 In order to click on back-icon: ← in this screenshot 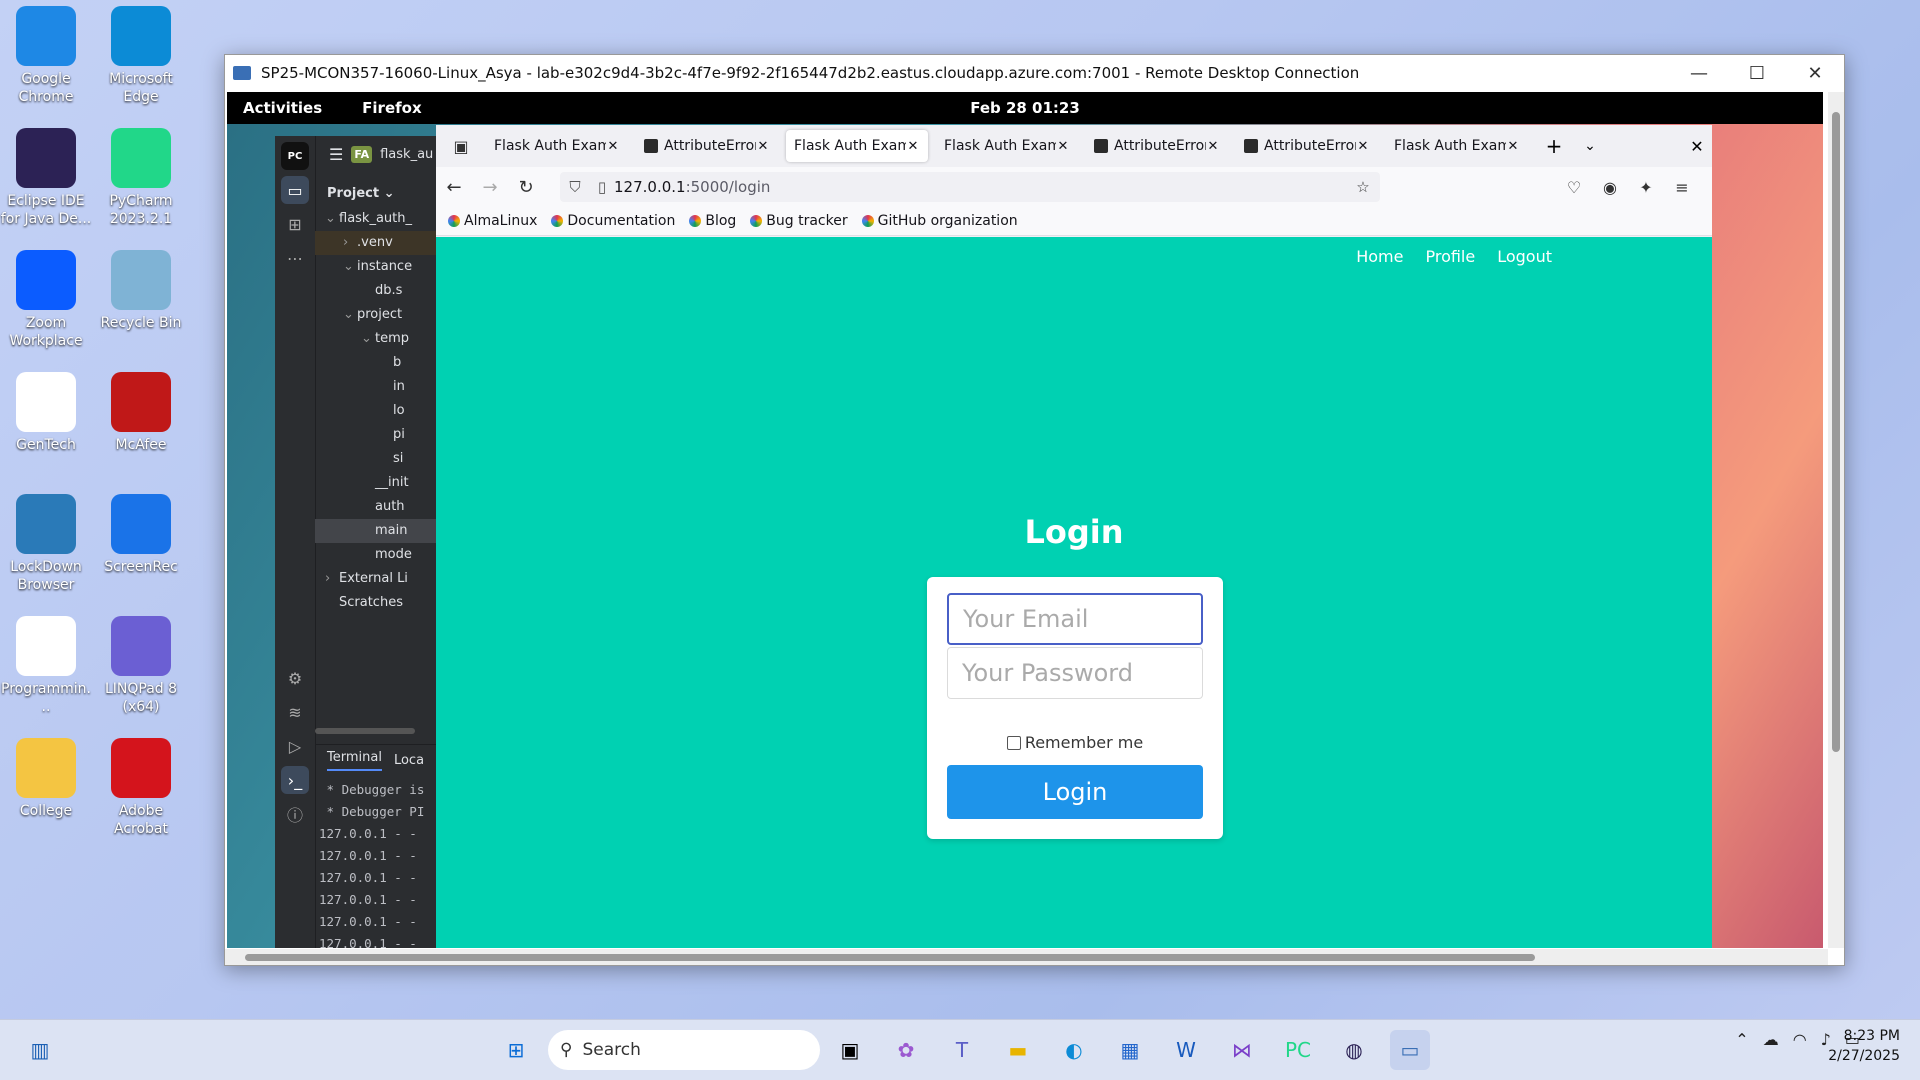, I will do `click(454, 187)`.